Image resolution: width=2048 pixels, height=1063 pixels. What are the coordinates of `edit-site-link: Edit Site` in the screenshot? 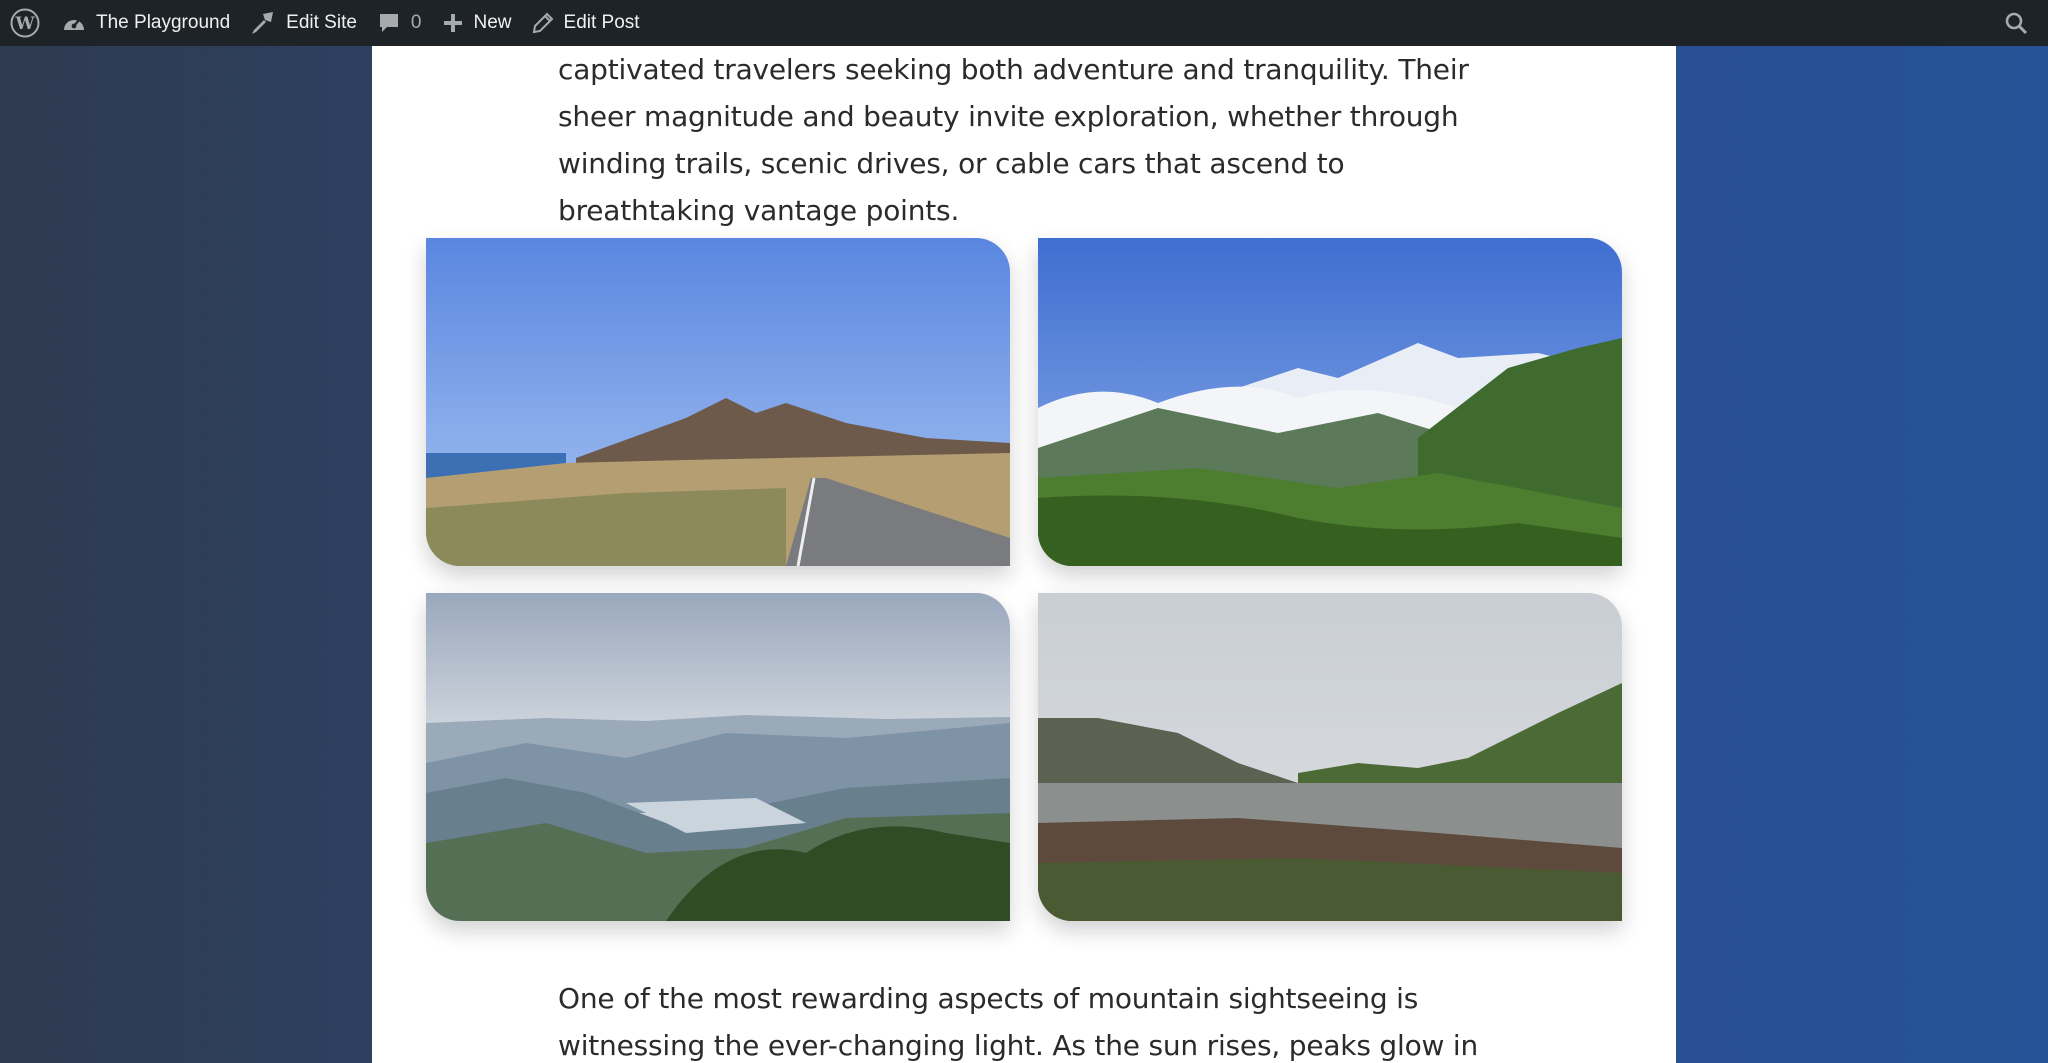 It's located at (303, 23).